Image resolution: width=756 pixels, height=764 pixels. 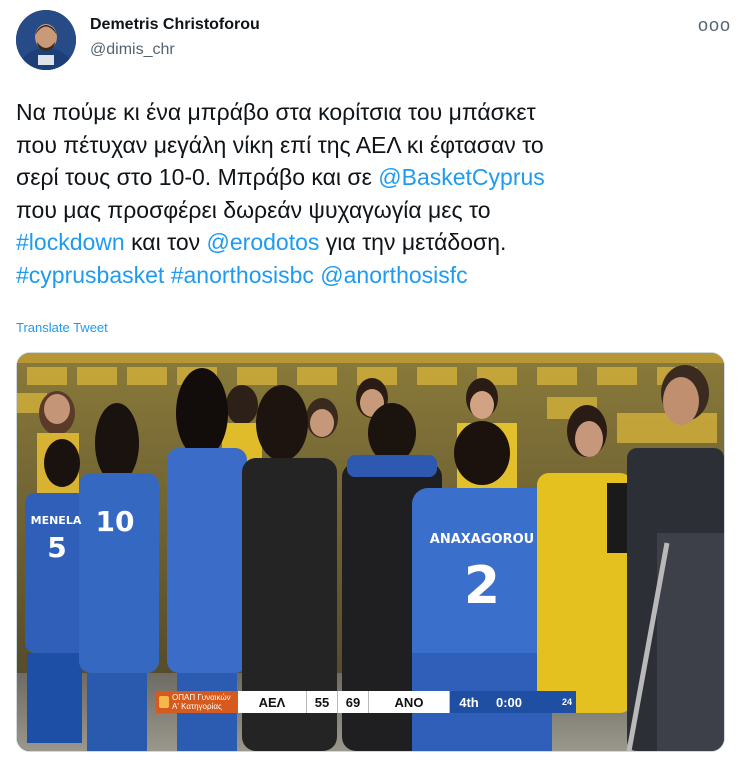 What do you see at coordinates (90, 275) in the screenshot?
I see `hashtag-cyprusbasket: #cyprusbasket` at bounding box center [90, 275].